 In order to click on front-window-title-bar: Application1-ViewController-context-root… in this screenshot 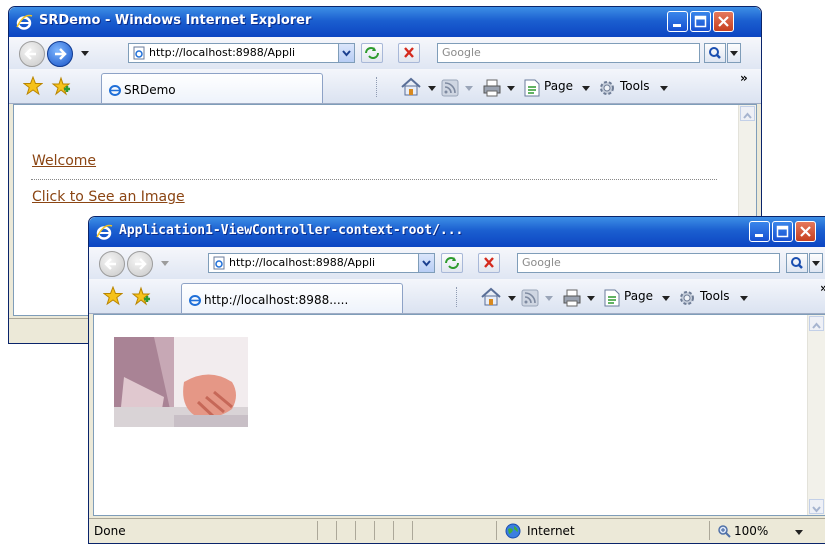, I will do `click(457, 232)`.